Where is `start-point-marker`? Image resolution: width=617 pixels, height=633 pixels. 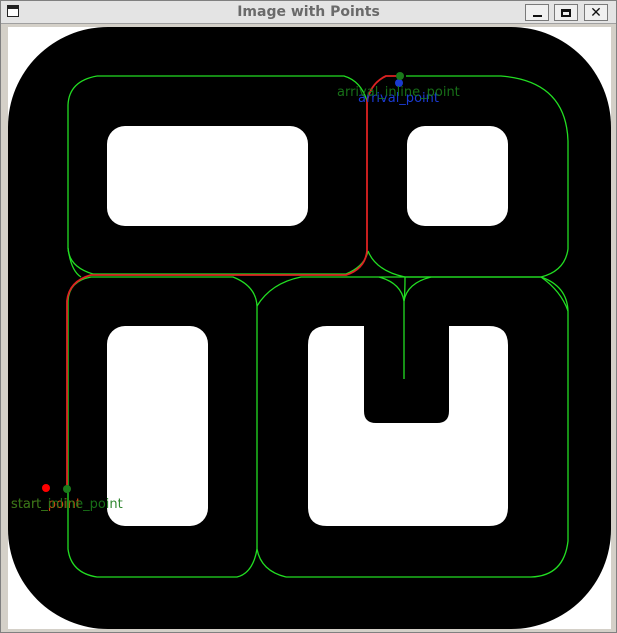
start-point-marker is located at coordinates (46, 488).